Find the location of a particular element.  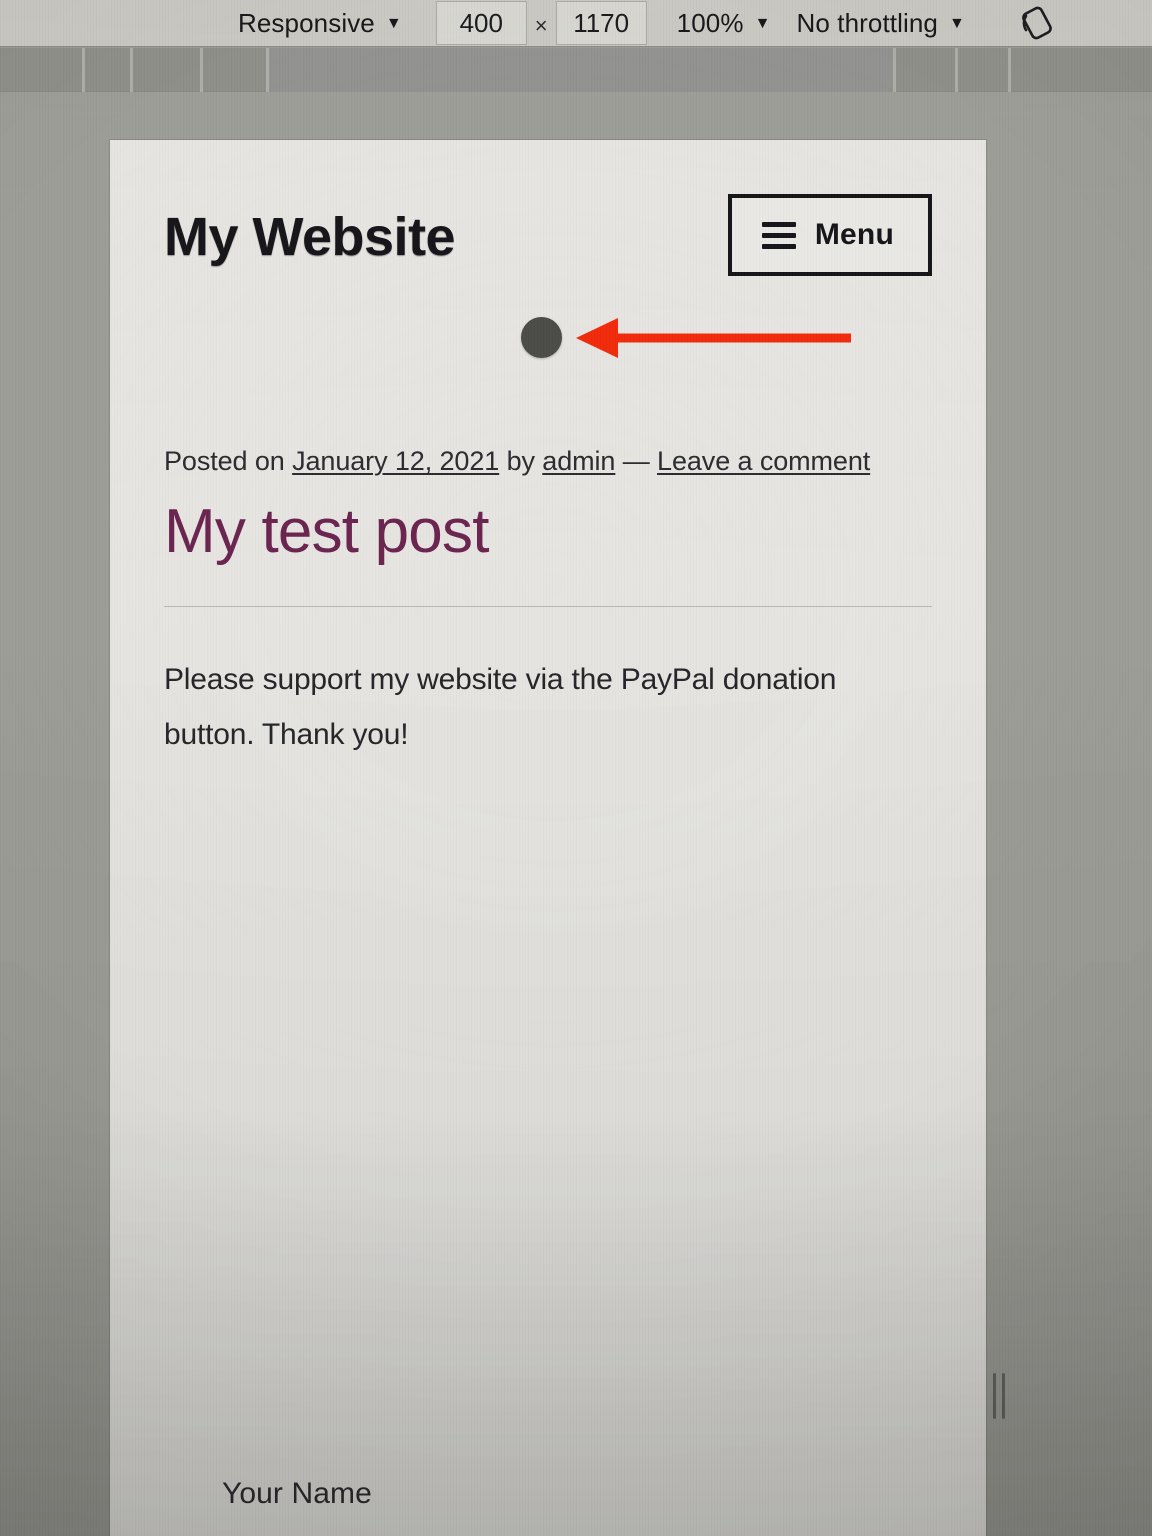

viewport-ruler is located at coordinates (576, 70).